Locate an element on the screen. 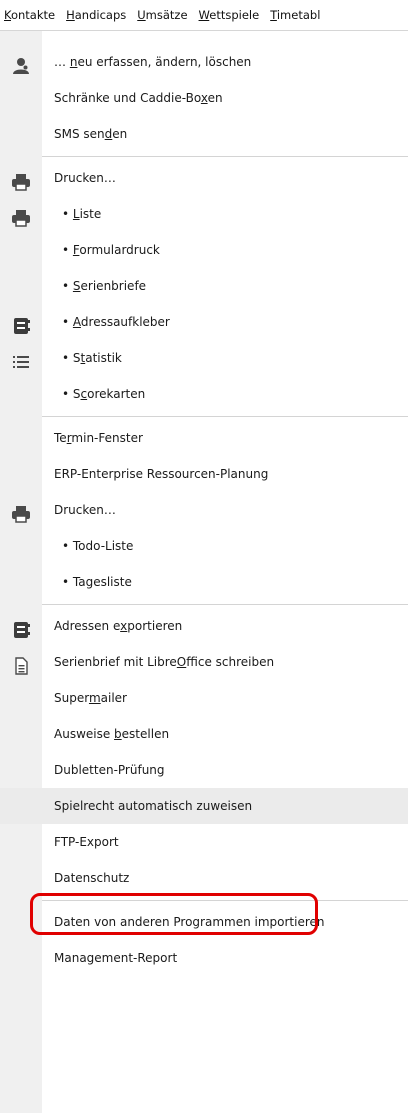 This screenshot has width=408, height=1113. menu-item-ftp-export: FTP-Export is located at coordinates (204, 842).